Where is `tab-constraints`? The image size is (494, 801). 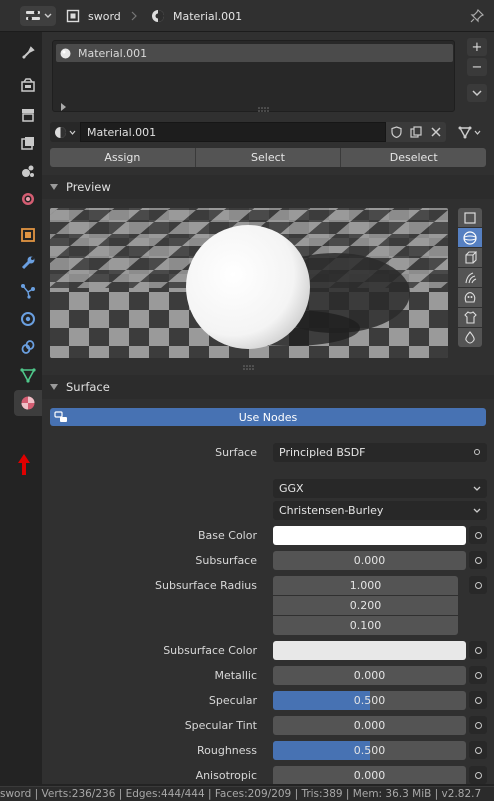
tab-constraints is located at coordinates (28, 347).